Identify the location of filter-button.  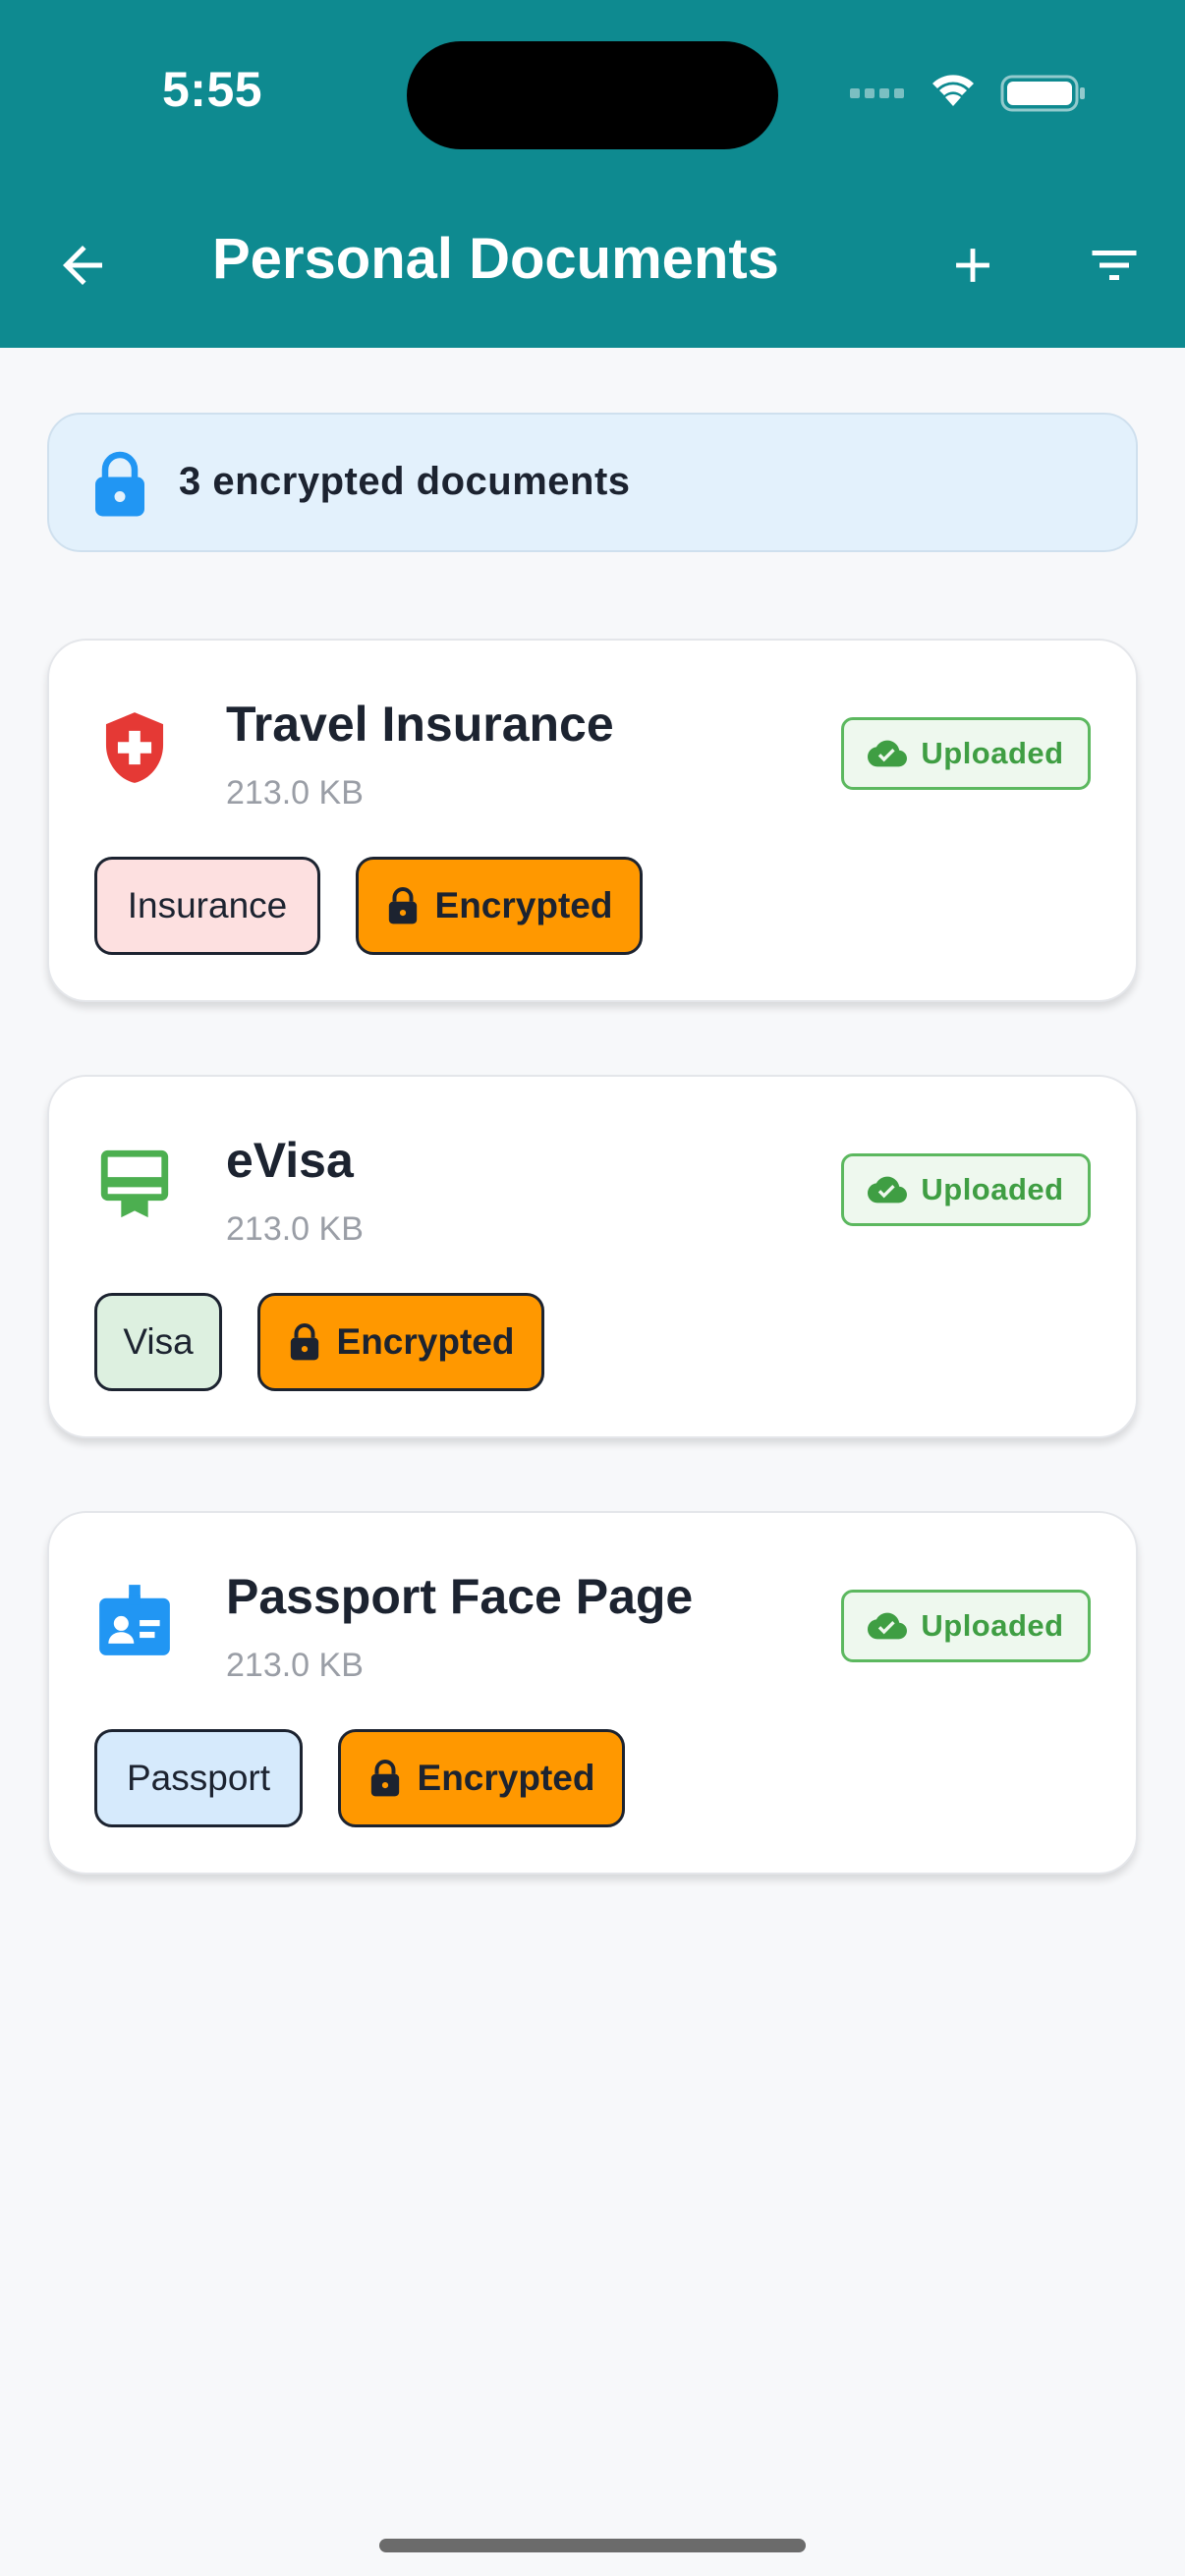
(1114, 265).